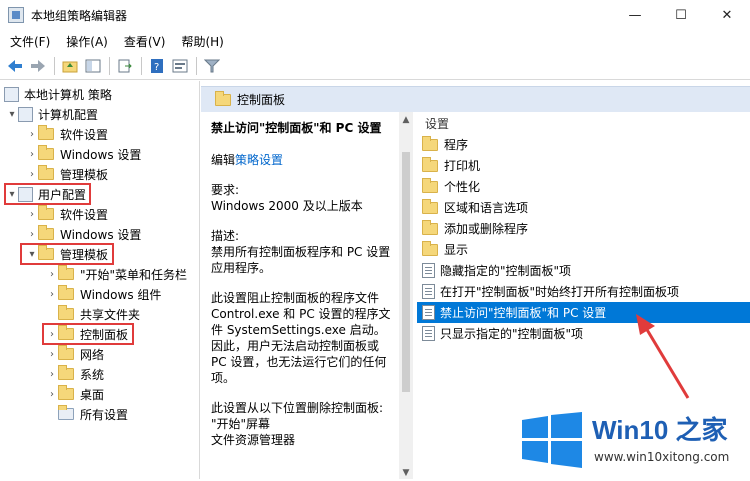  What do you see at coordinates (635, 15) in the screenshot?
I see `minimize-button: —` at bounding box center [635, 15].